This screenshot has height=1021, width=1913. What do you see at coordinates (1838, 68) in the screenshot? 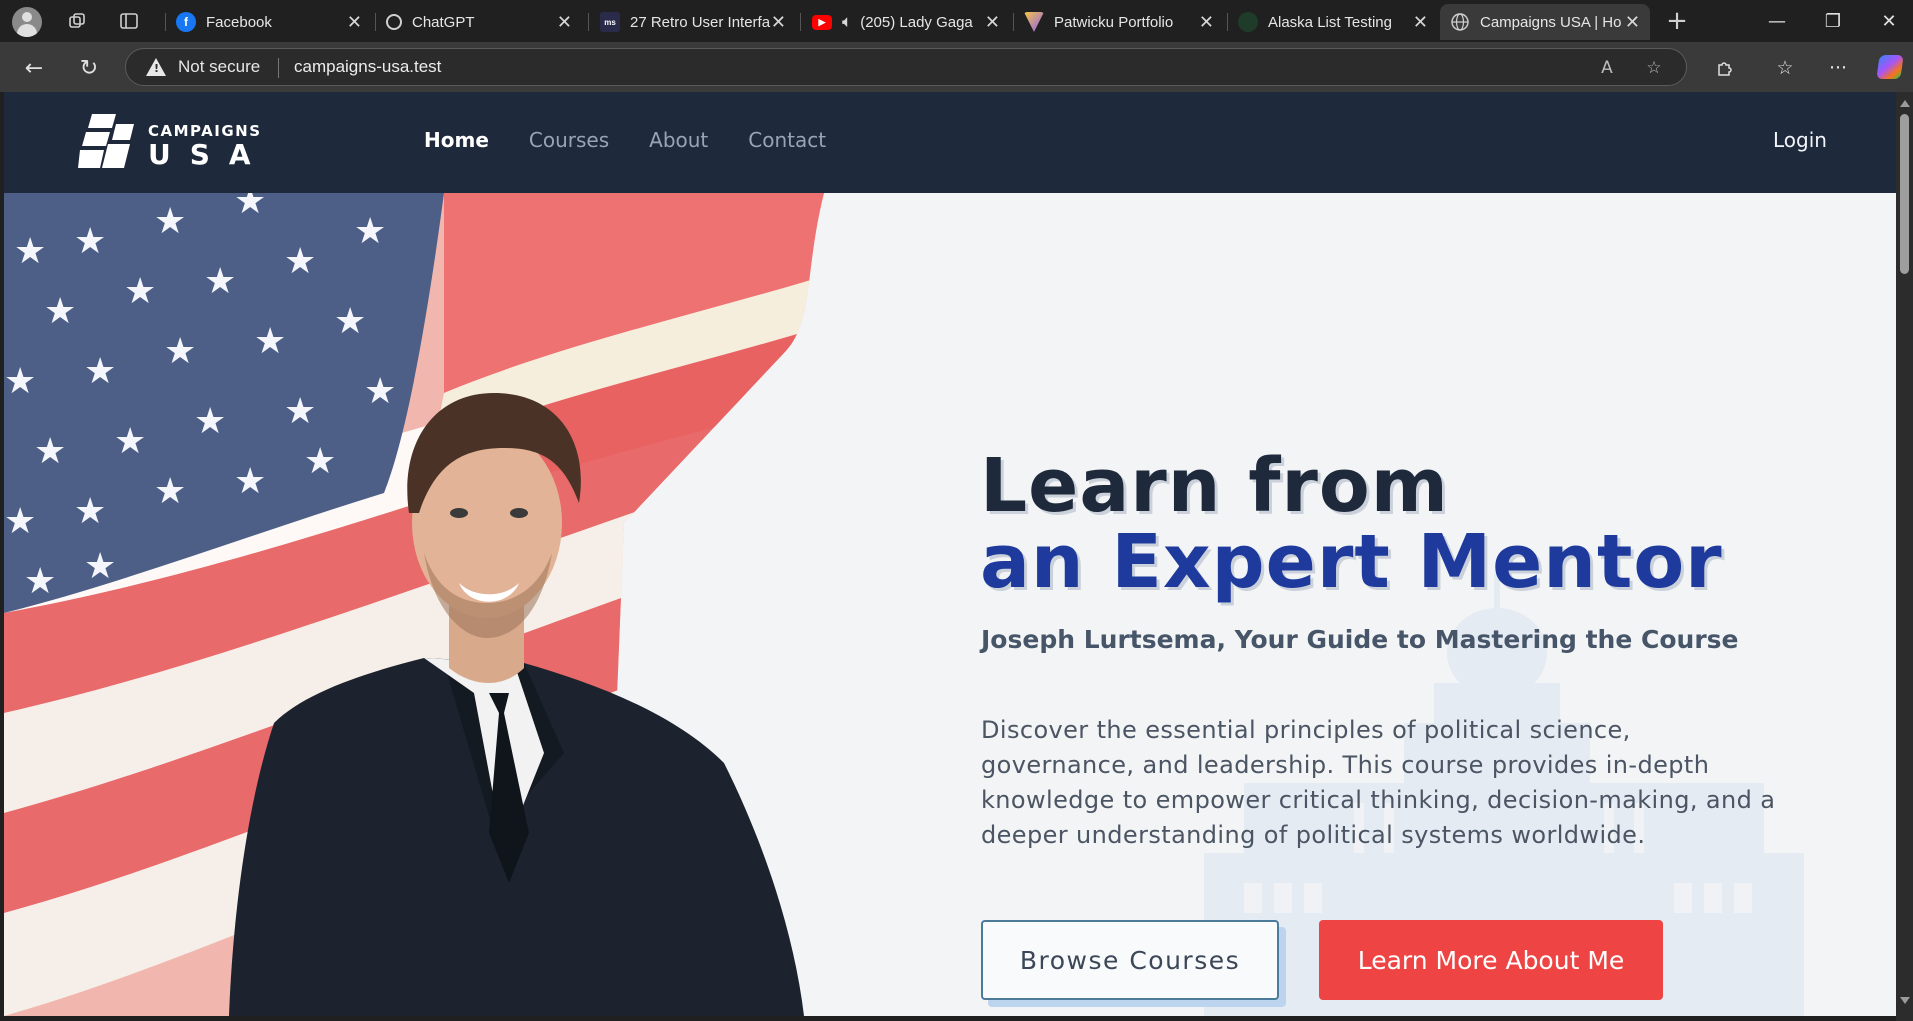
I see `more-menu-icon: ···` at bounding box center [1838, 68].